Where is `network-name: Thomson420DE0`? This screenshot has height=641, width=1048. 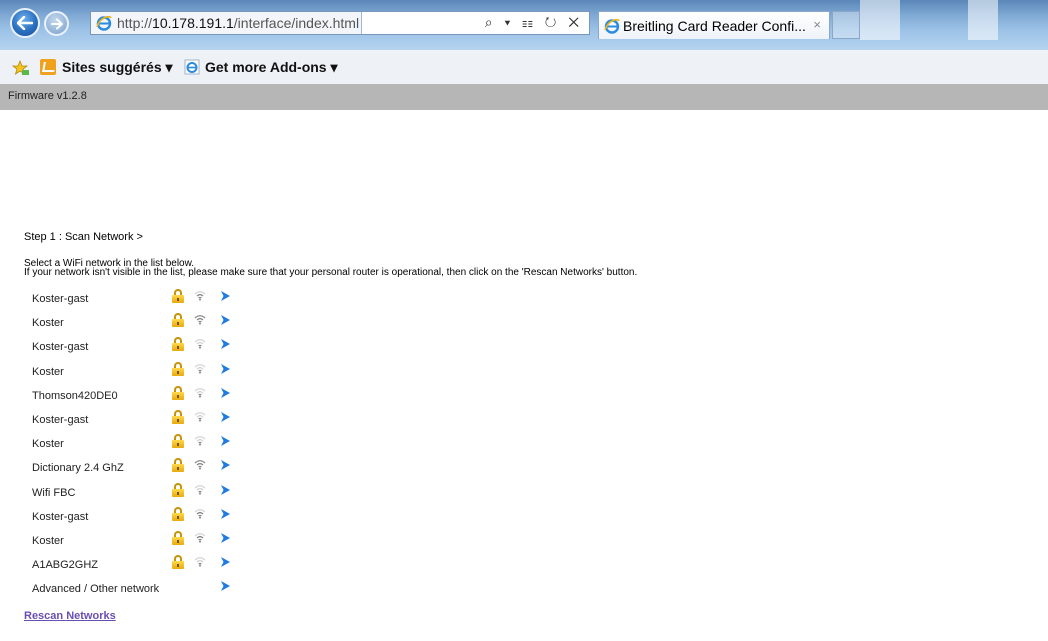
network-name: Thomson420DE0 is located at coordinates (75, 395).